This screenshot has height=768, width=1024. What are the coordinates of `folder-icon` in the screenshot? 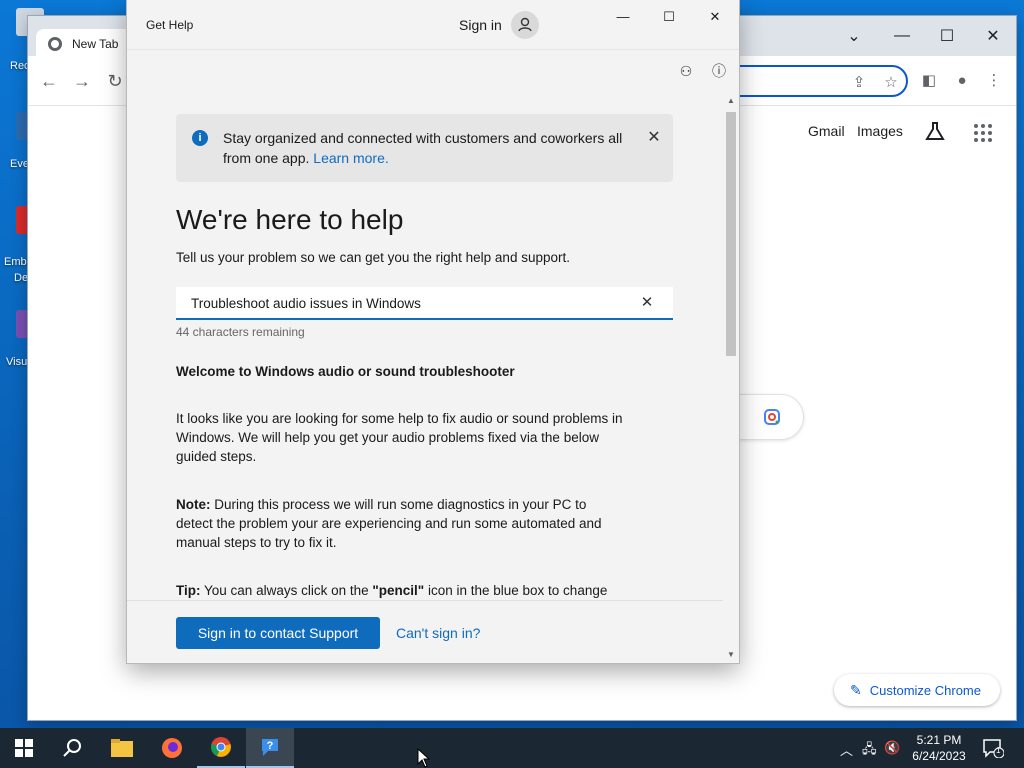 It's located at (122, 748).